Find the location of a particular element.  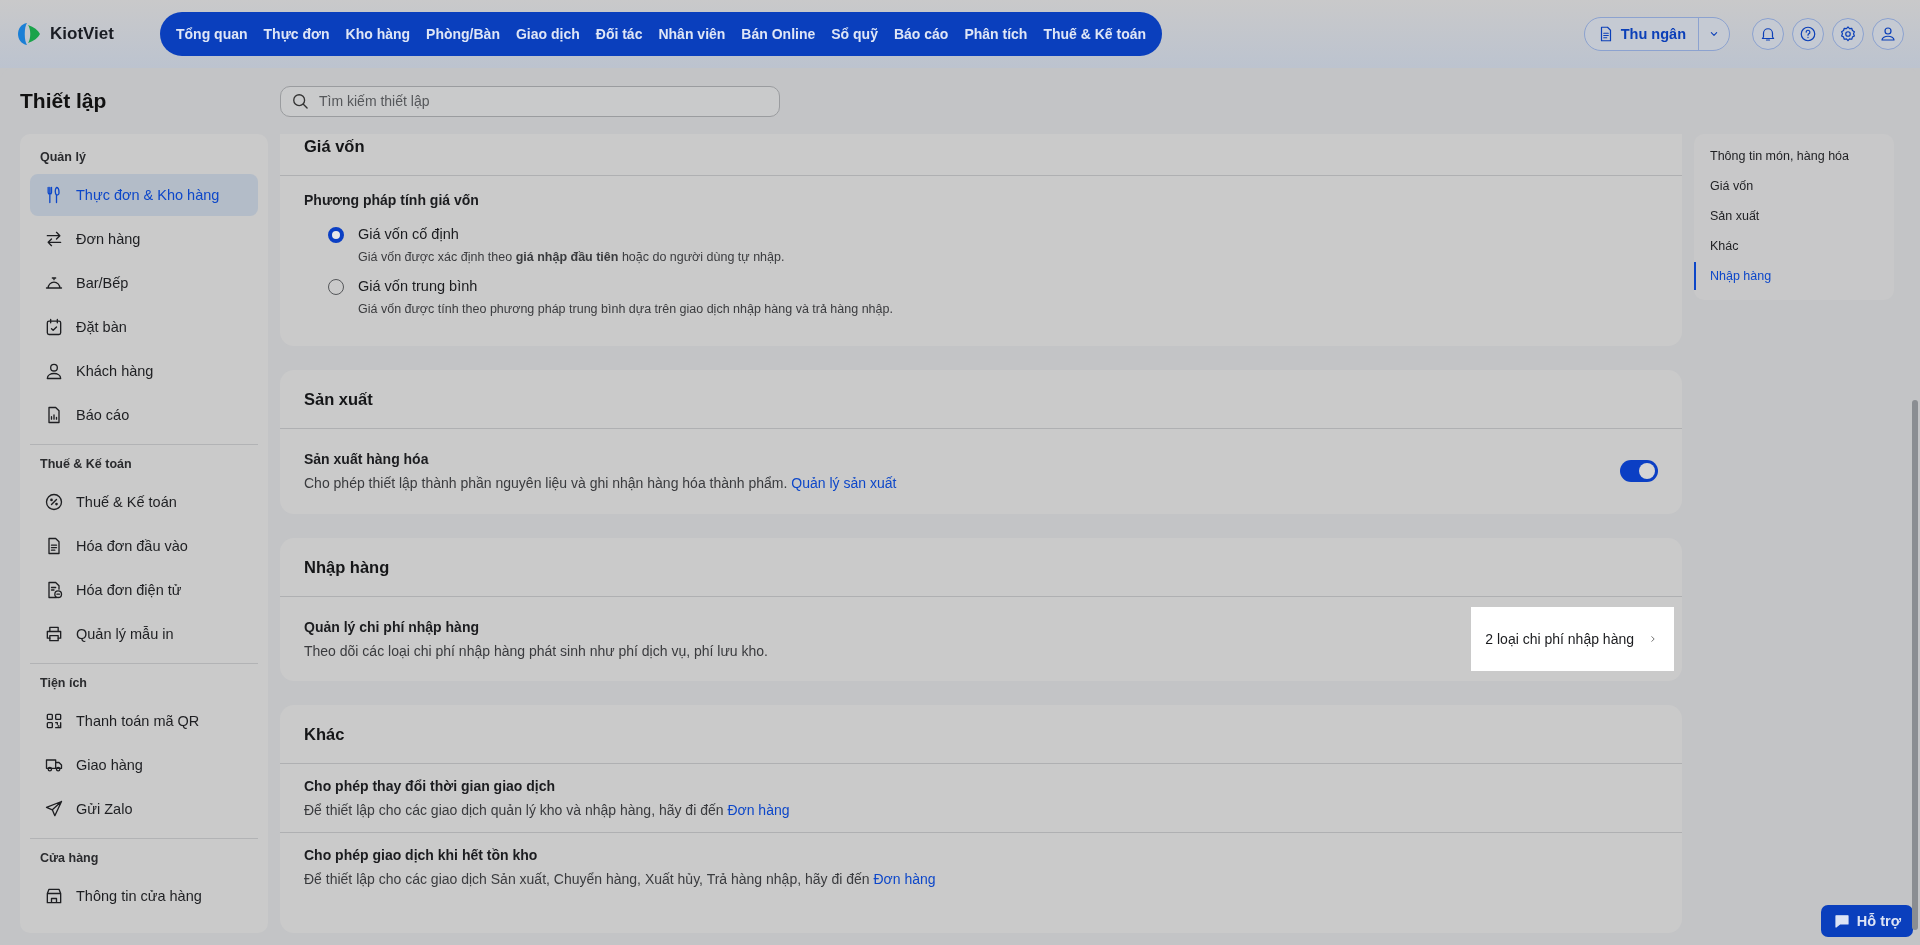

sidebar-item: Thông tin cửa hàng is located at coordinates (144, 896).